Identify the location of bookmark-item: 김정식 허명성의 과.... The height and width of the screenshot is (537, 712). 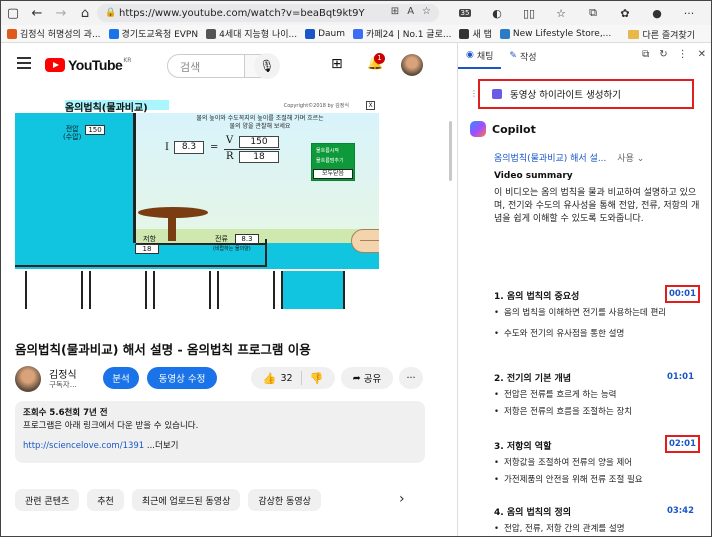
(54, 33).